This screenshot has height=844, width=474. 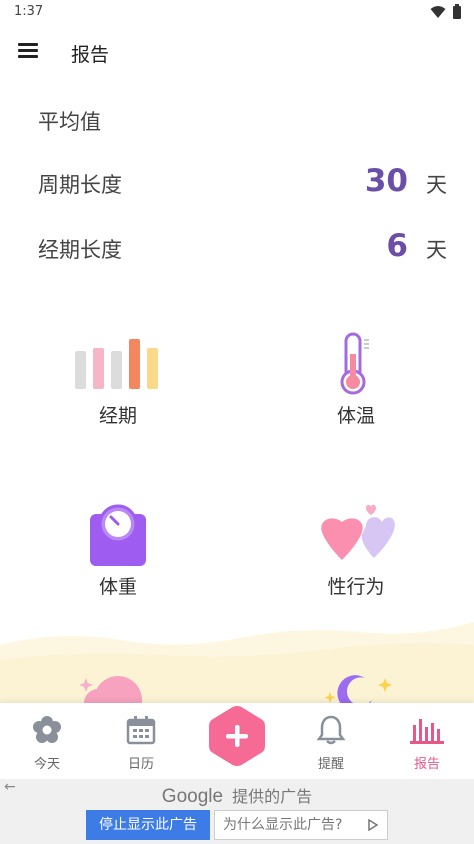 I want to click on ad-banner: ← Google 提供的广告 停止显示此广告 为什么显示此广告?, so click(x=237, y=811).